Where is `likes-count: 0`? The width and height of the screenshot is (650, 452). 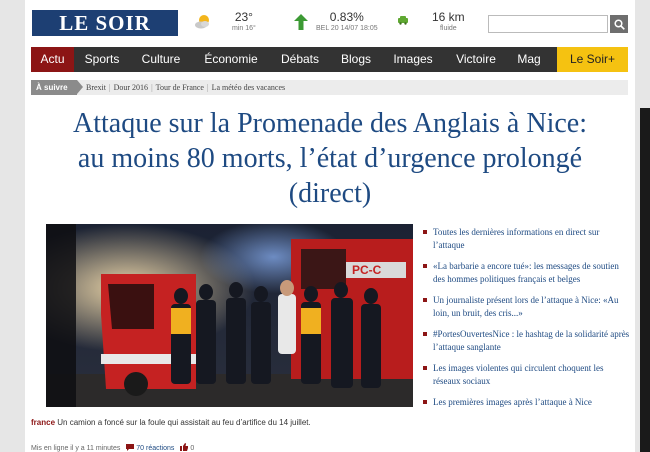
likes-count: 0 is located at coordinates (192, 448).